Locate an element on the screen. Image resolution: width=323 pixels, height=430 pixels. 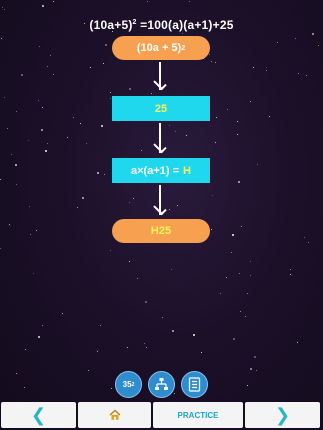
notes-icon is located at coordinates (194, 384).